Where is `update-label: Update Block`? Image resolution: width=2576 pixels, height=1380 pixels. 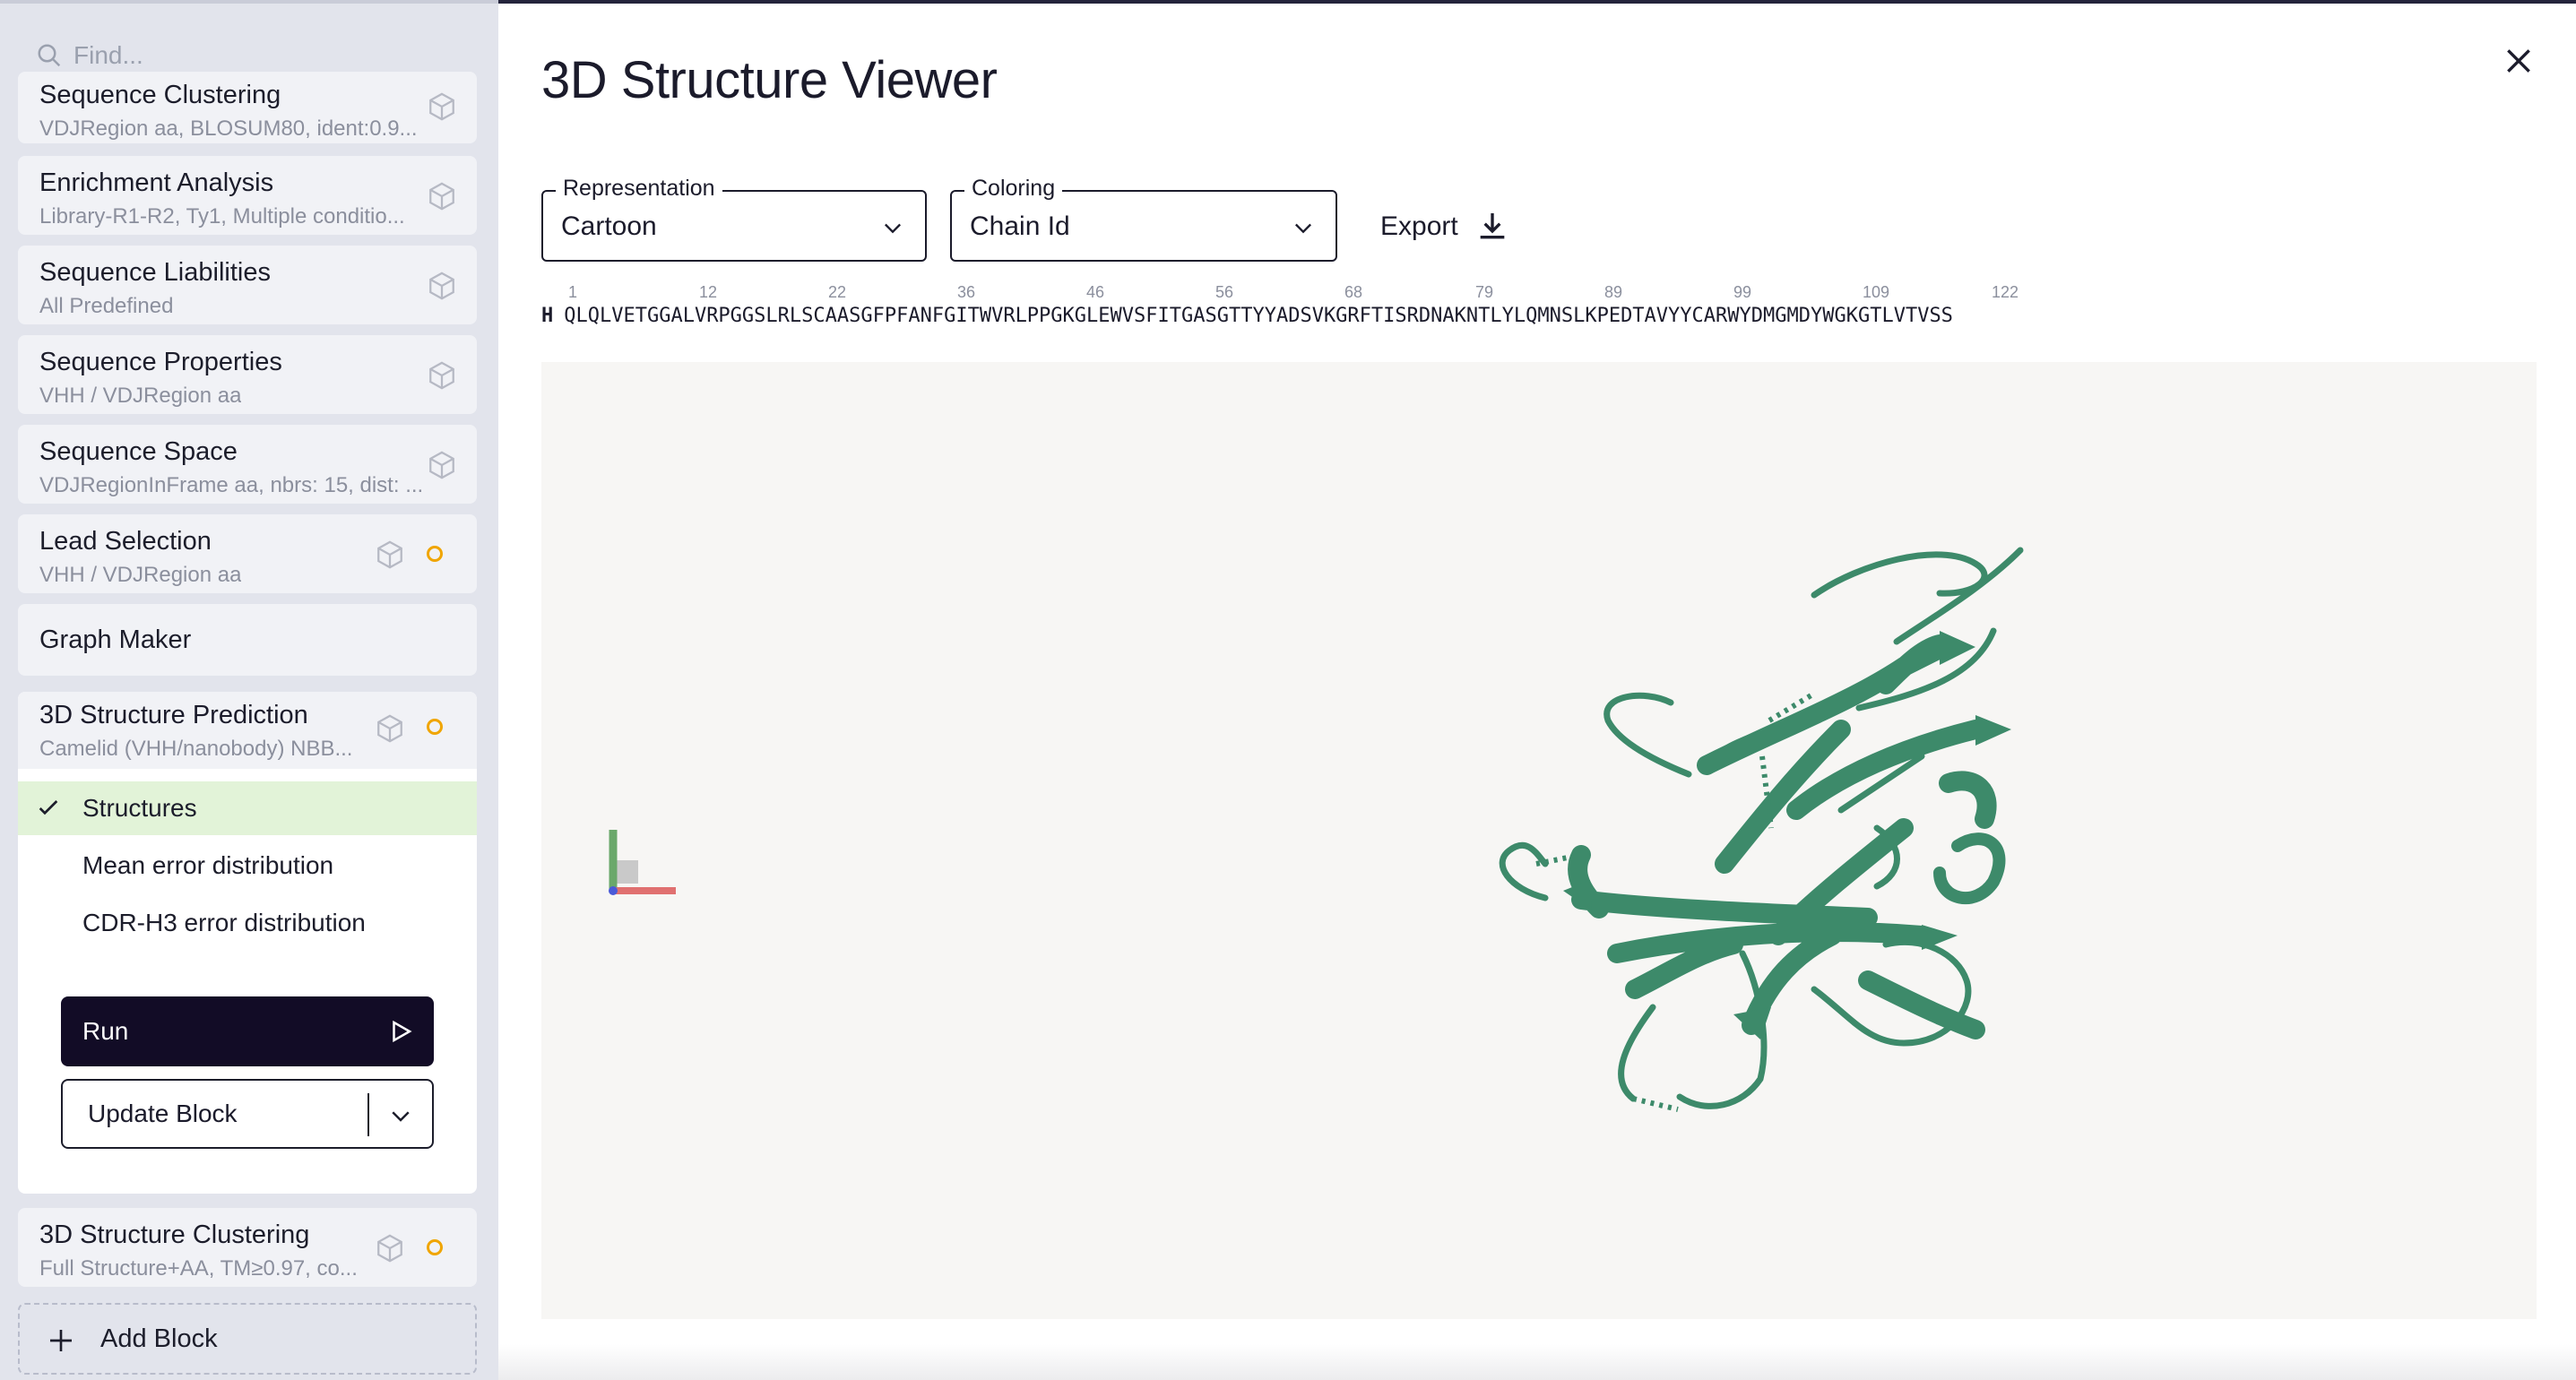 update-label: Update Block is located at coordinates (163, 1113).